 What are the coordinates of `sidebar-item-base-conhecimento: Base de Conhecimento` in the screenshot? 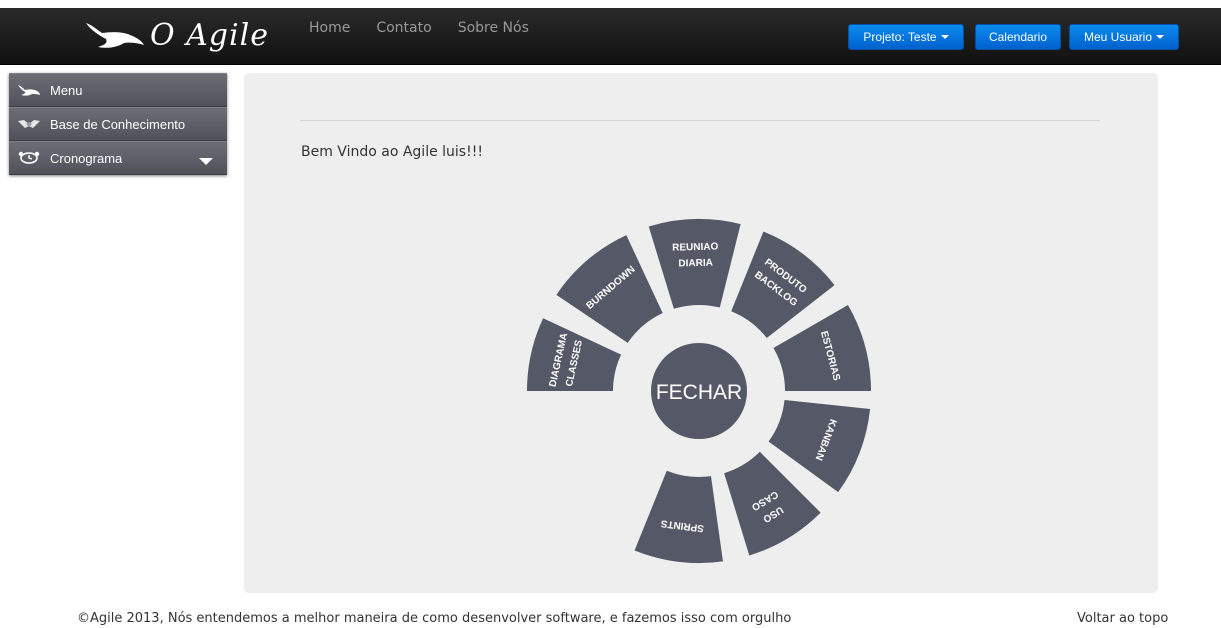 It's located at (118, 124).